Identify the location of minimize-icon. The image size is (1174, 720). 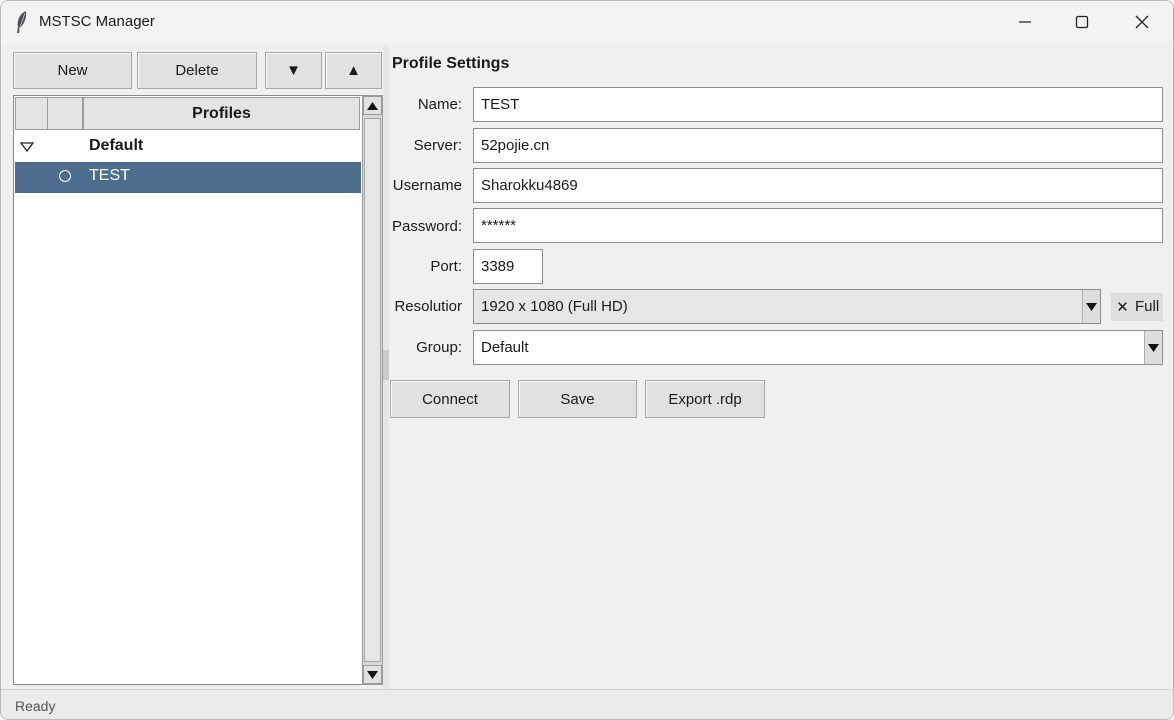
(1025, 22).